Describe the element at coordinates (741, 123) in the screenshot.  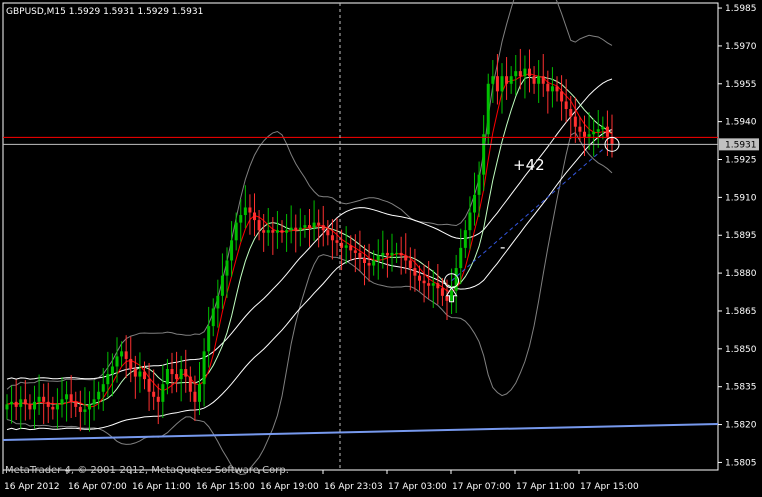
I see `y-tick-label: 1.5940` at that location.